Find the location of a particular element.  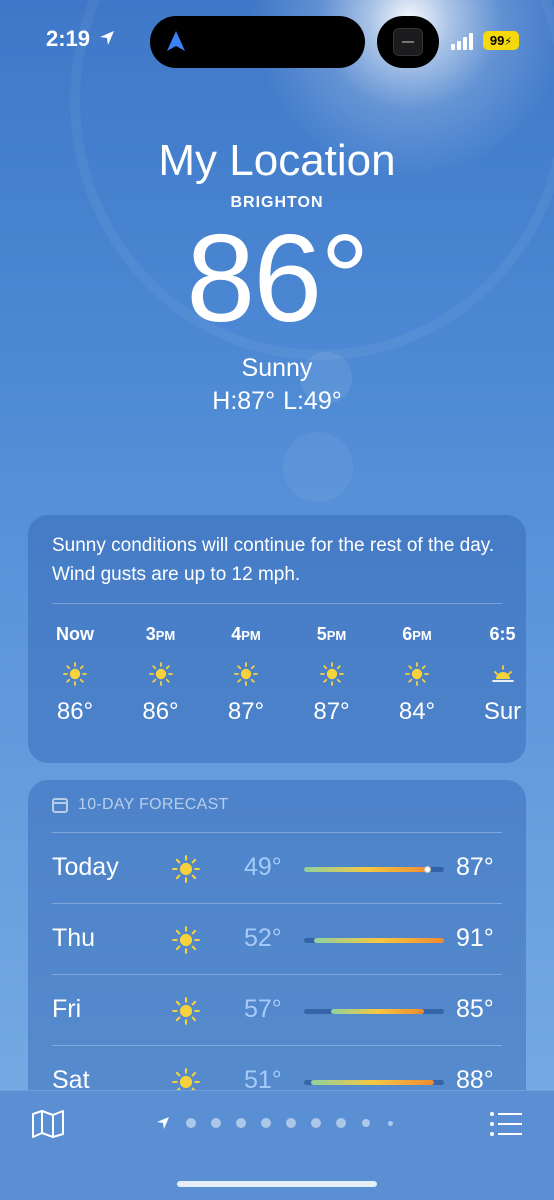

current-temperature: 86° is located at coordinates (278, 279).